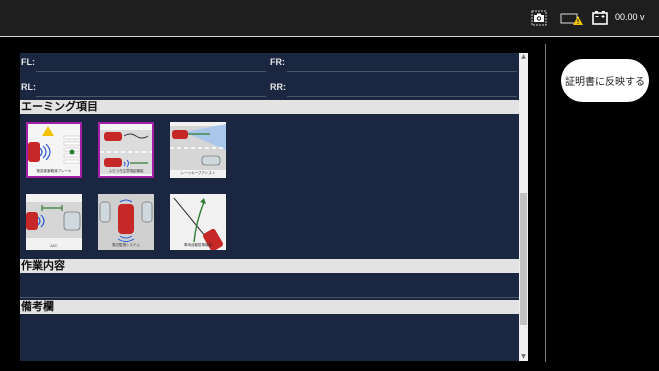  Describe the element at coordinates (269, 107) in the screenshot. I see `aiming-section-title: エーミング項目` at that location.